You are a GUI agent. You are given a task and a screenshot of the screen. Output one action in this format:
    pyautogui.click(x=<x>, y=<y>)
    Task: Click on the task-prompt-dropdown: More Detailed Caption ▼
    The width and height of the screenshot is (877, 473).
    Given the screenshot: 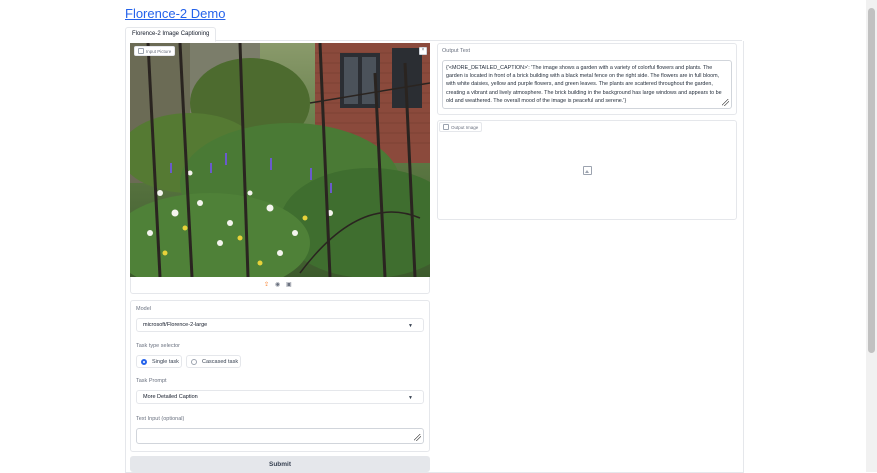 What is the action you would take?
    pyautogui.click(x=280, y=397)
    